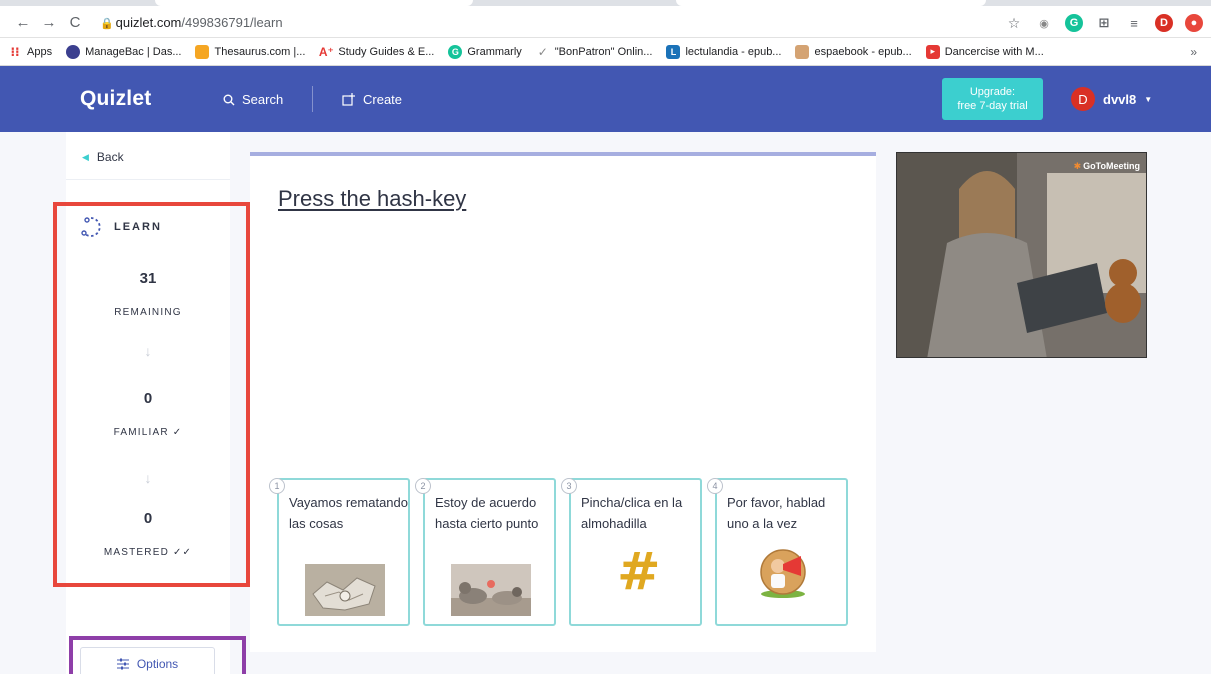 This screenshot has width=1211, height=674. I want to click on profile-avatar-icon: D, so click(1164, 23).